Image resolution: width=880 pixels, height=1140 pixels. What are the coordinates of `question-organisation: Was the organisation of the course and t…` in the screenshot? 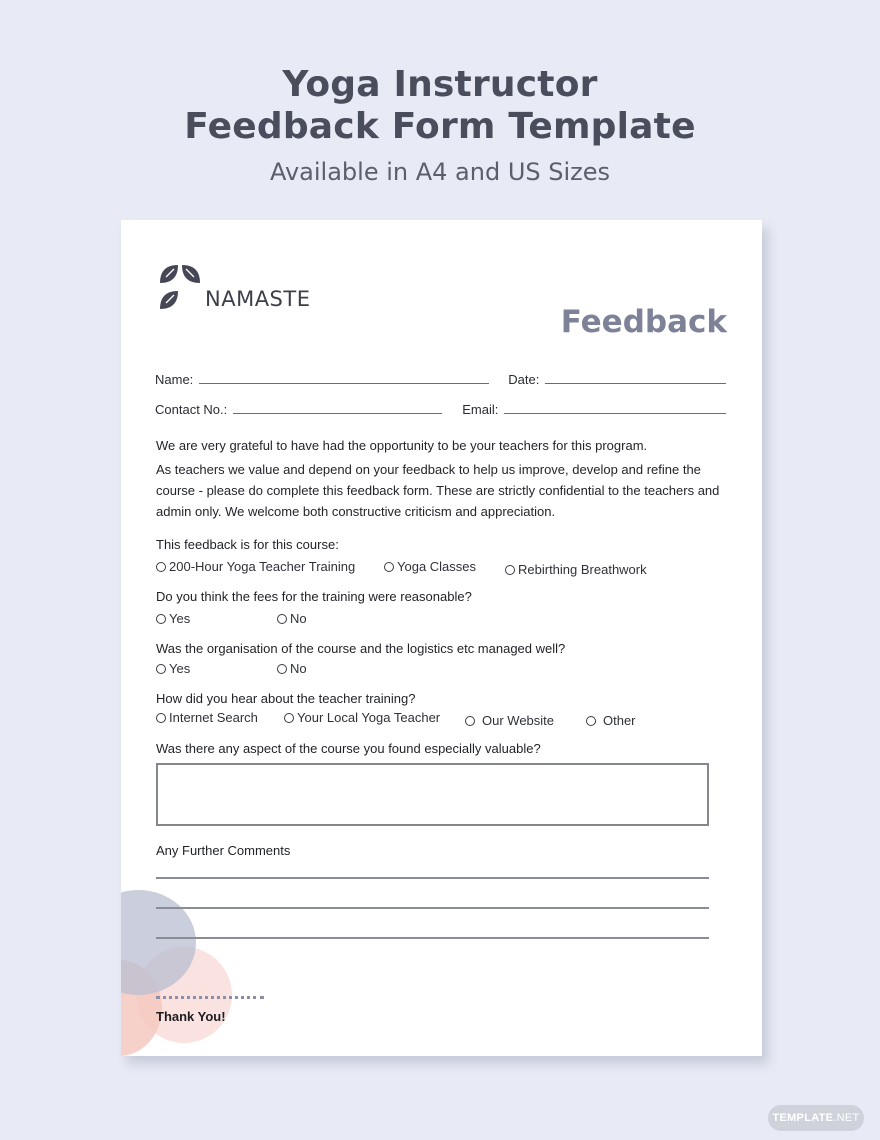 It's located at (361, 648).